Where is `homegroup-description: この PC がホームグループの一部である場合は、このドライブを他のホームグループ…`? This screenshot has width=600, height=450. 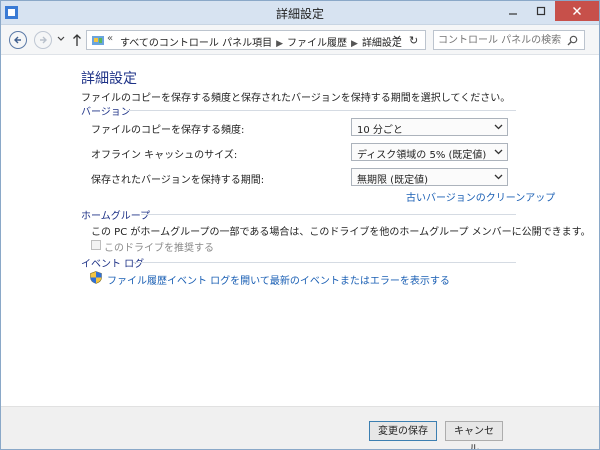 homegroup-description: この PC がホームグループの一部である場合は、このドライブを他のホームグループ… is located at coordinates (341, 232).